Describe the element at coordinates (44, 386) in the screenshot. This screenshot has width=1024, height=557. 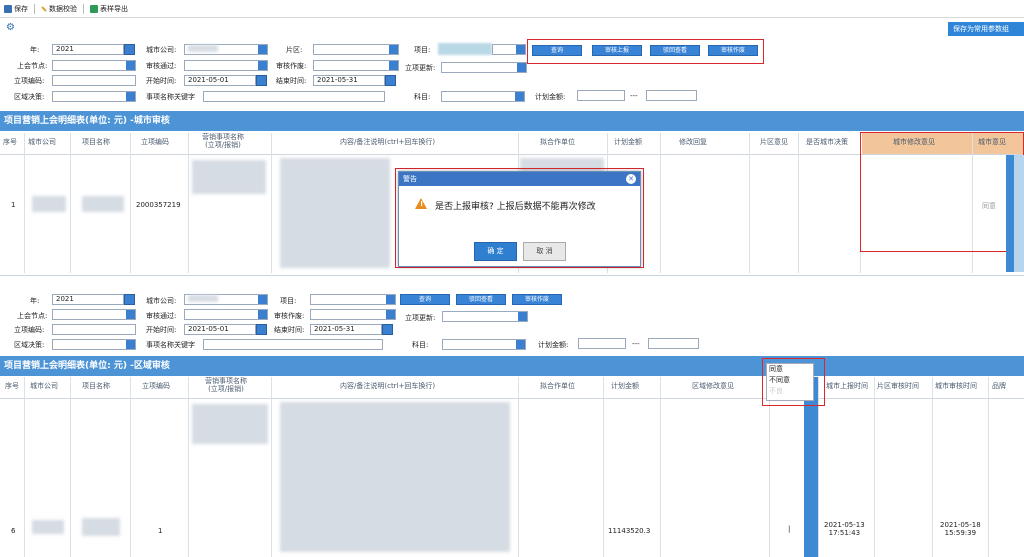
I see `col-header: 城市公司` at that location.